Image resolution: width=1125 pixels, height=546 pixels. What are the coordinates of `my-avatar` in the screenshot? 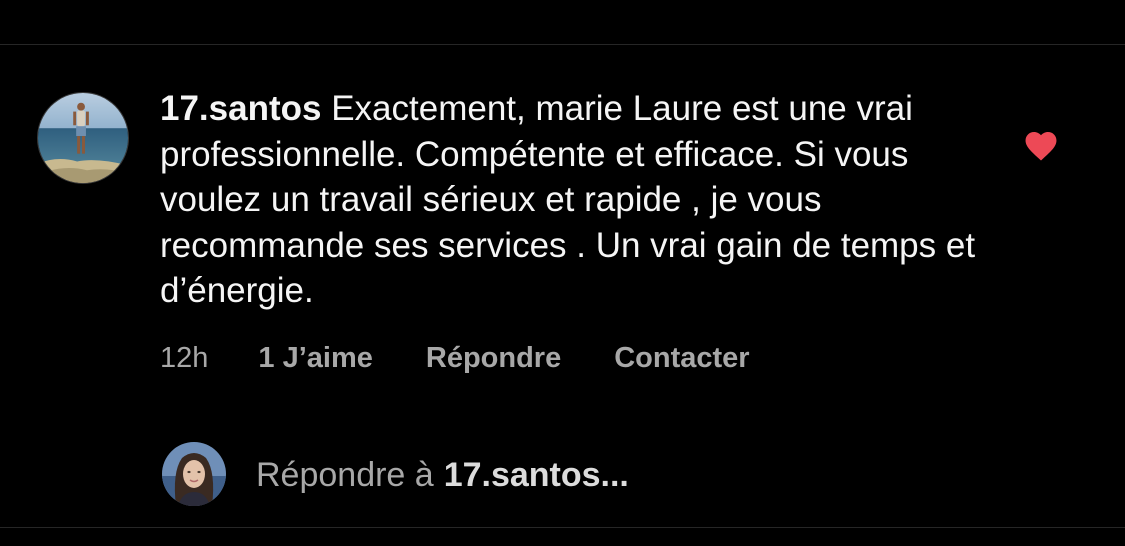 It's located at (194, 474).